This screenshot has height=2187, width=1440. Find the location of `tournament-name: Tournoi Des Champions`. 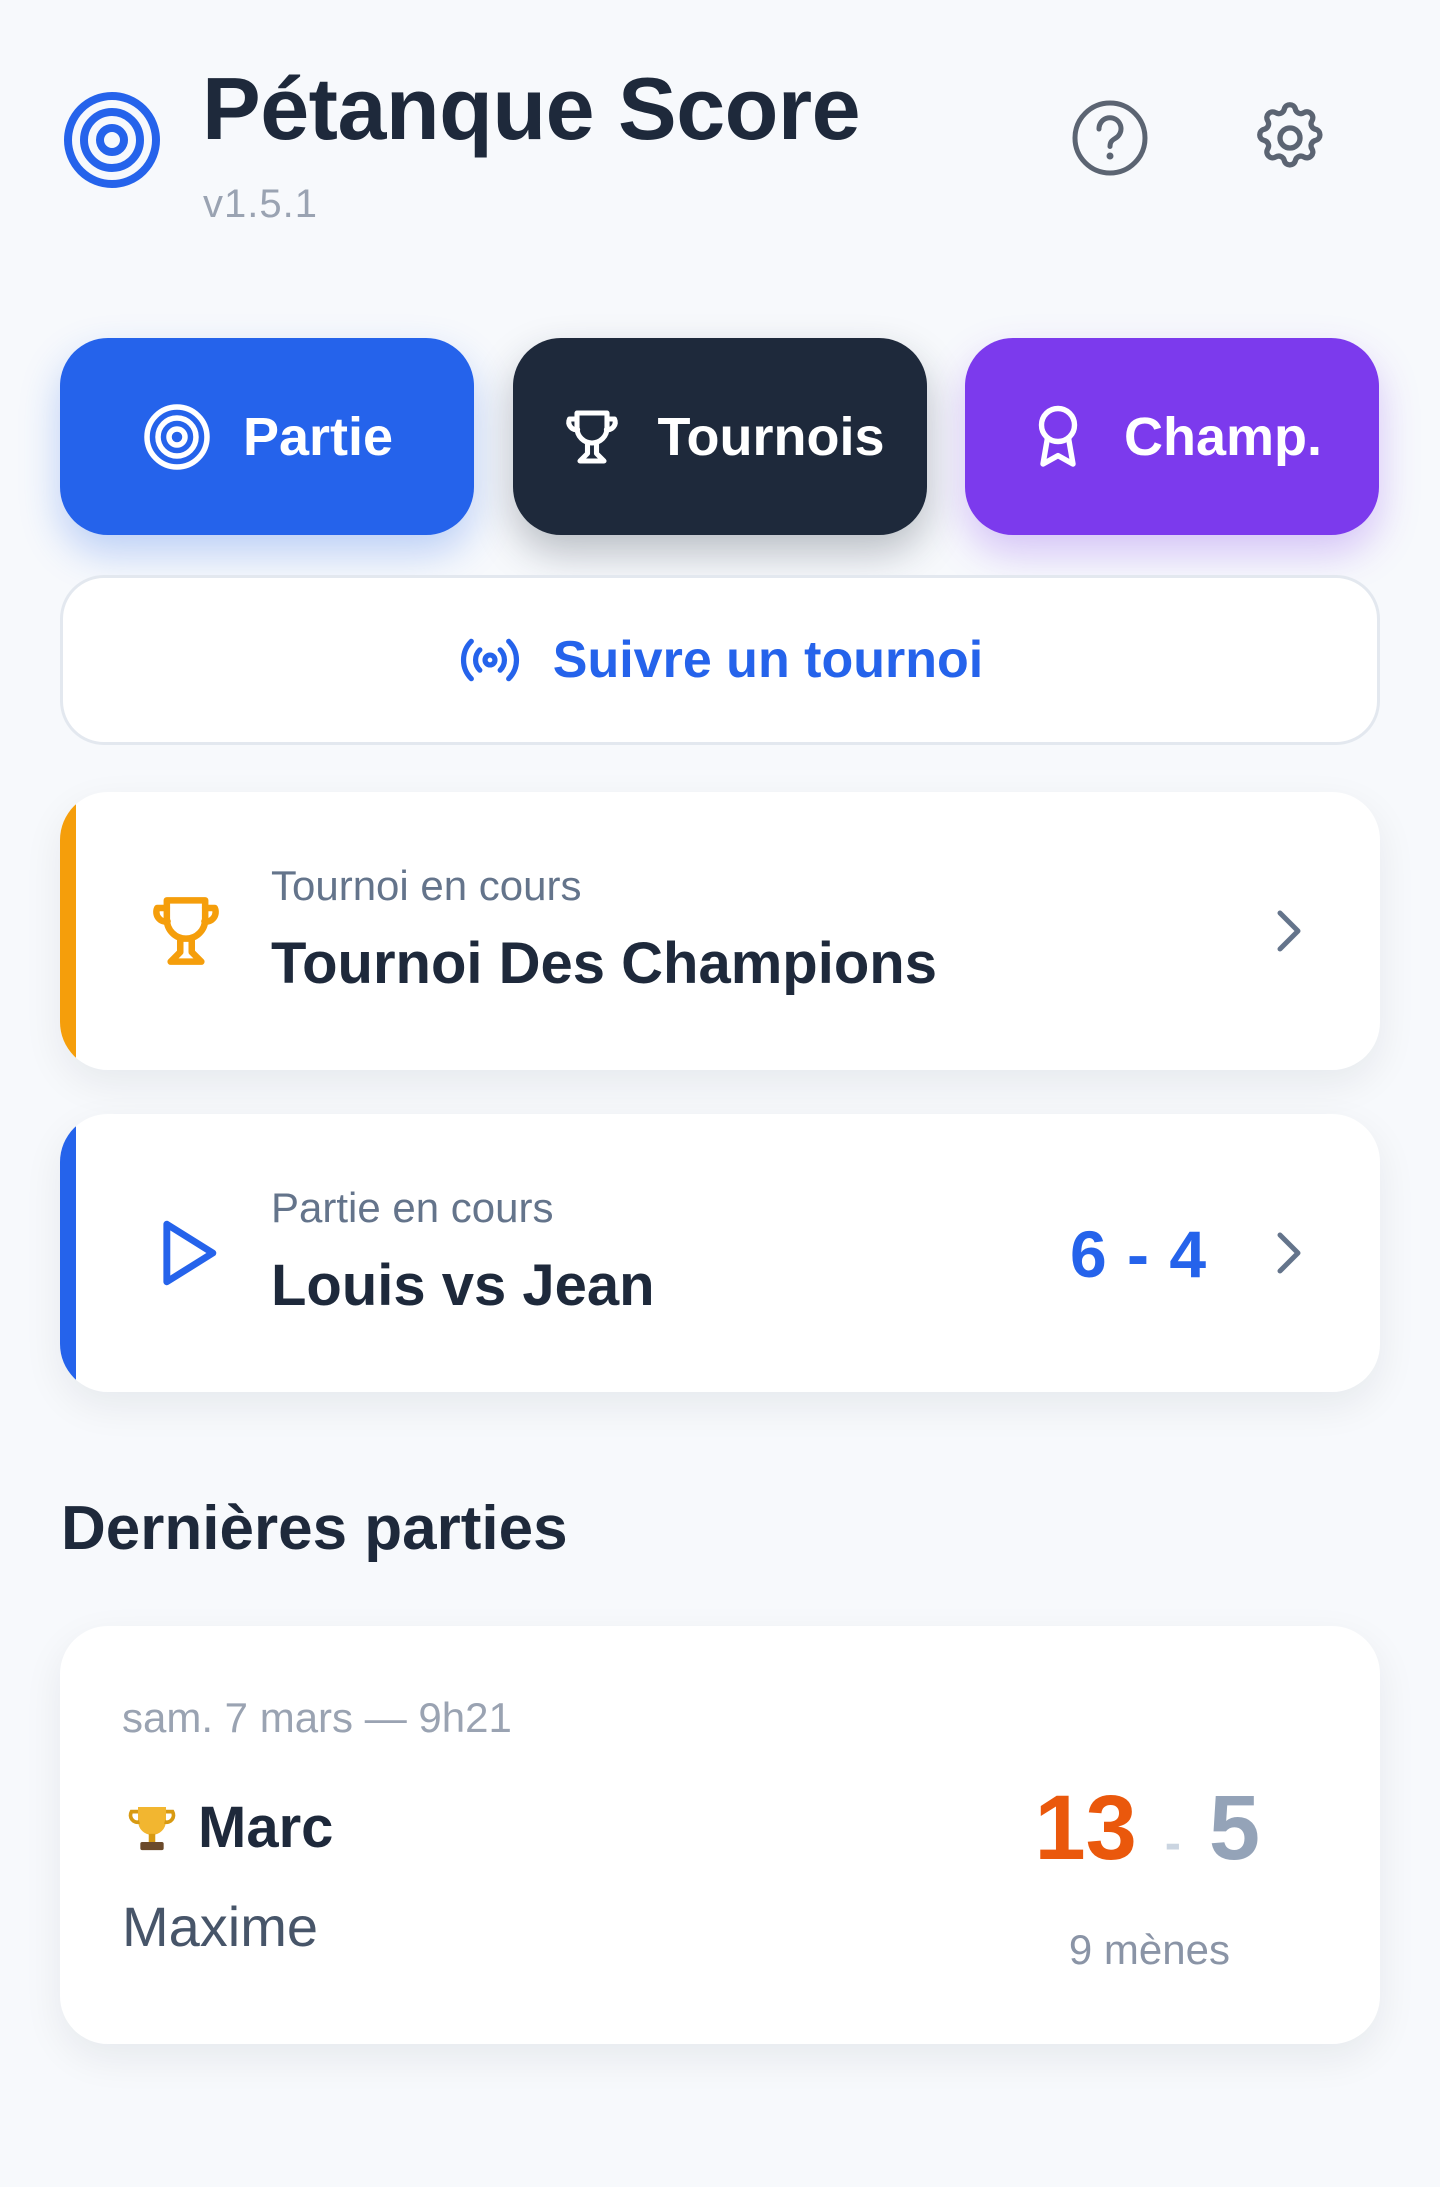

tournament-name: Tournoi Des Champions is located at coordinates (604, 963).